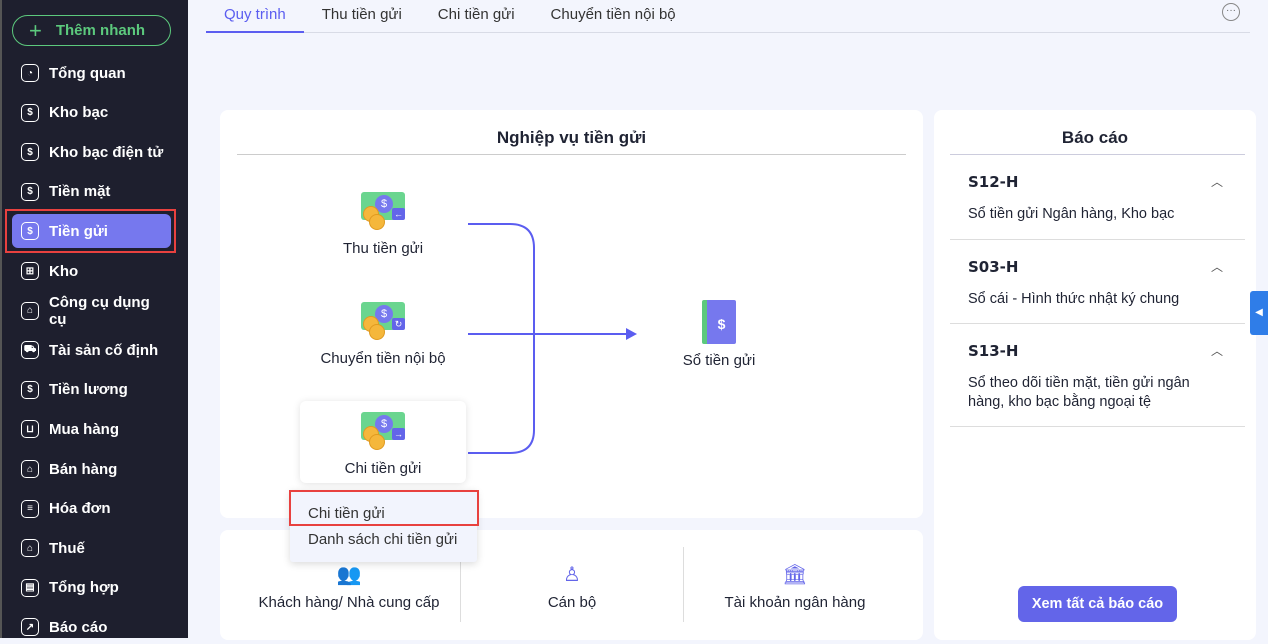  What do you see at coordinates (349, 602) in the screenshot?
I see `label: Khách hàng/ Nhà cung cấp` at bounding box center [349, 602].